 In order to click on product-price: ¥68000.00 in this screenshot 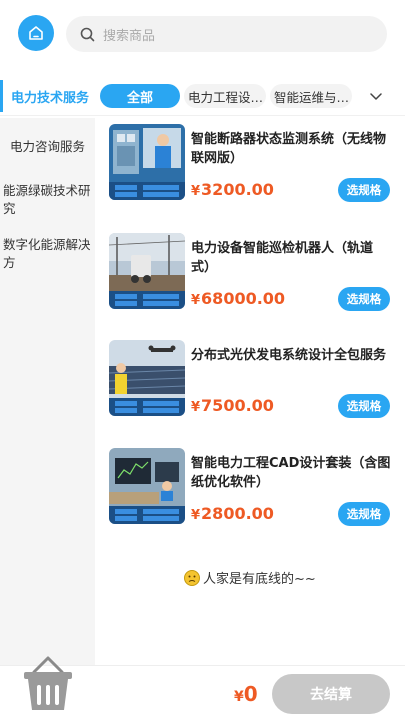, I will do `click(238, 298)`.